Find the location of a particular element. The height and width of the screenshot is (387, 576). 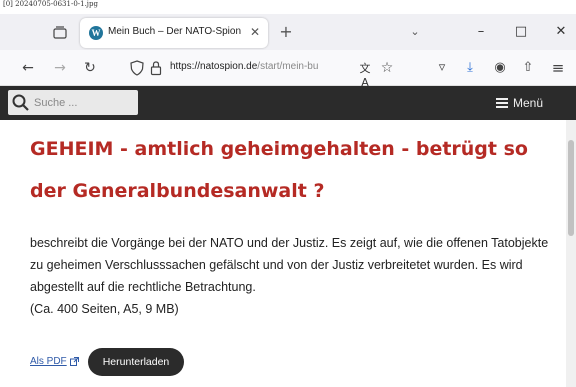

address-bar: https://natospion.de/start/mein-bu 文A ☆ is located at coordinates (265, 72).